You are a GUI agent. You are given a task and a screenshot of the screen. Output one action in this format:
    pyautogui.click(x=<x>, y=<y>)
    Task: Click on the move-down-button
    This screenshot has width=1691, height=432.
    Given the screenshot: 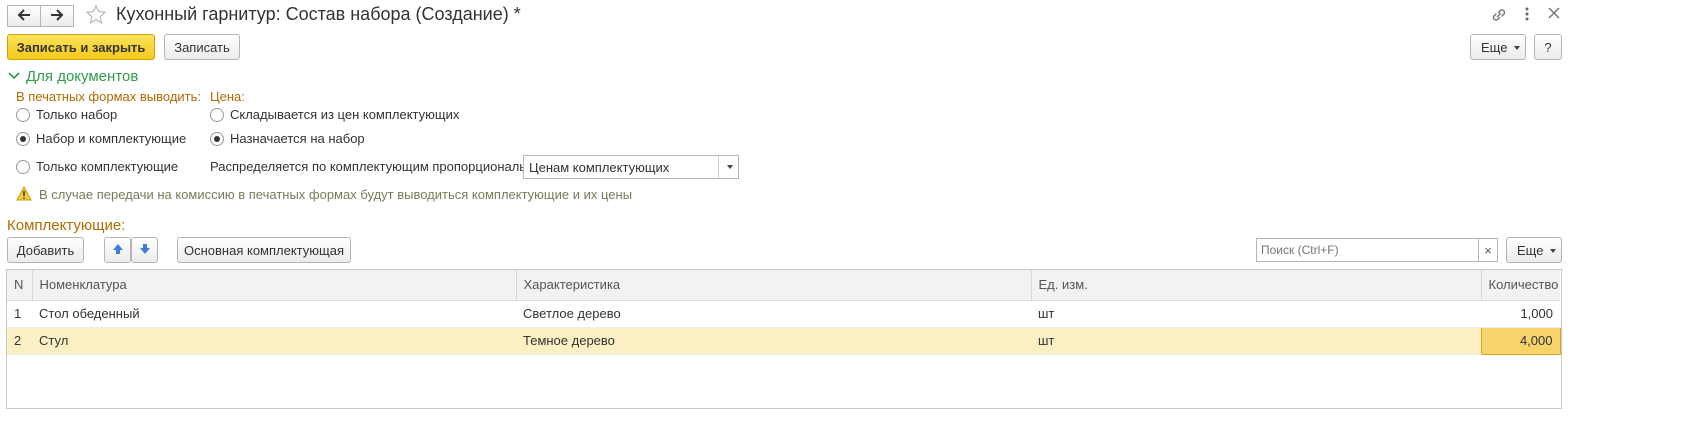 What is the action you would take?
    pyautogui.click(x=144, y=250)
    